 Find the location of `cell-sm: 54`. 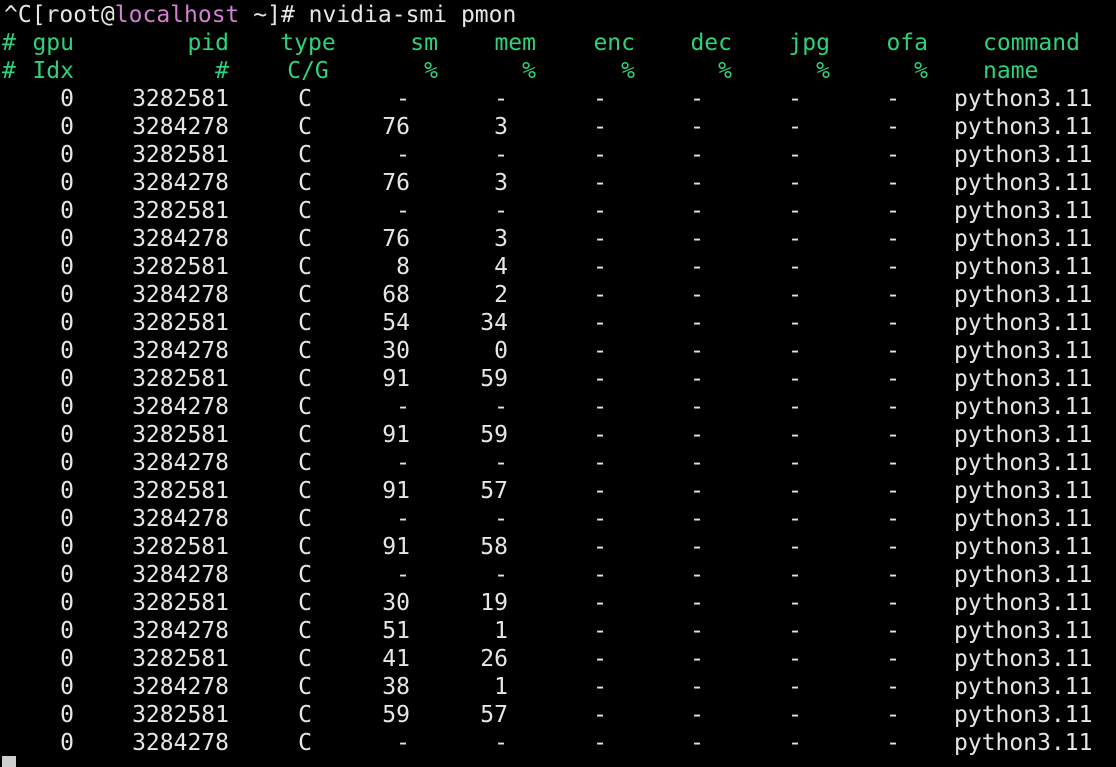

cell-sm: 54 is located at coordinates (396, 323).